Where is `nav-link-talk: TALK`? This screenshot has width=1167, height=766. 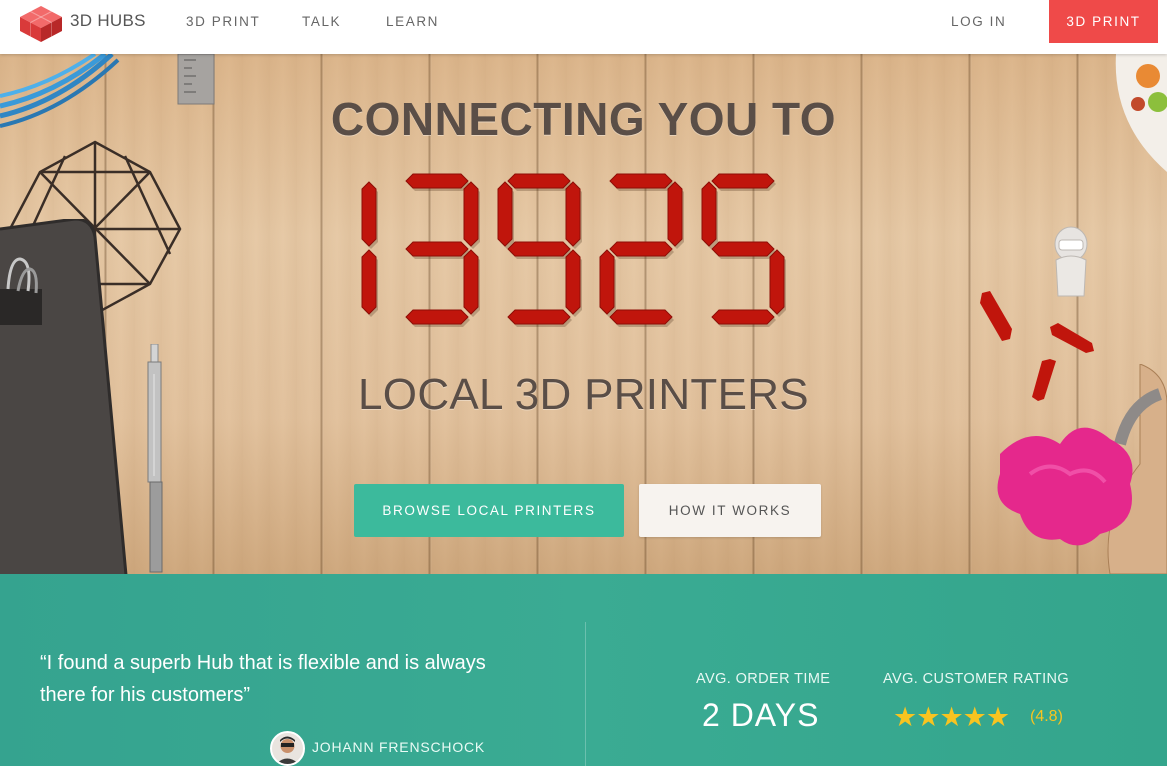 nav-link-talk: TALK is located at coordinates (321, 21).